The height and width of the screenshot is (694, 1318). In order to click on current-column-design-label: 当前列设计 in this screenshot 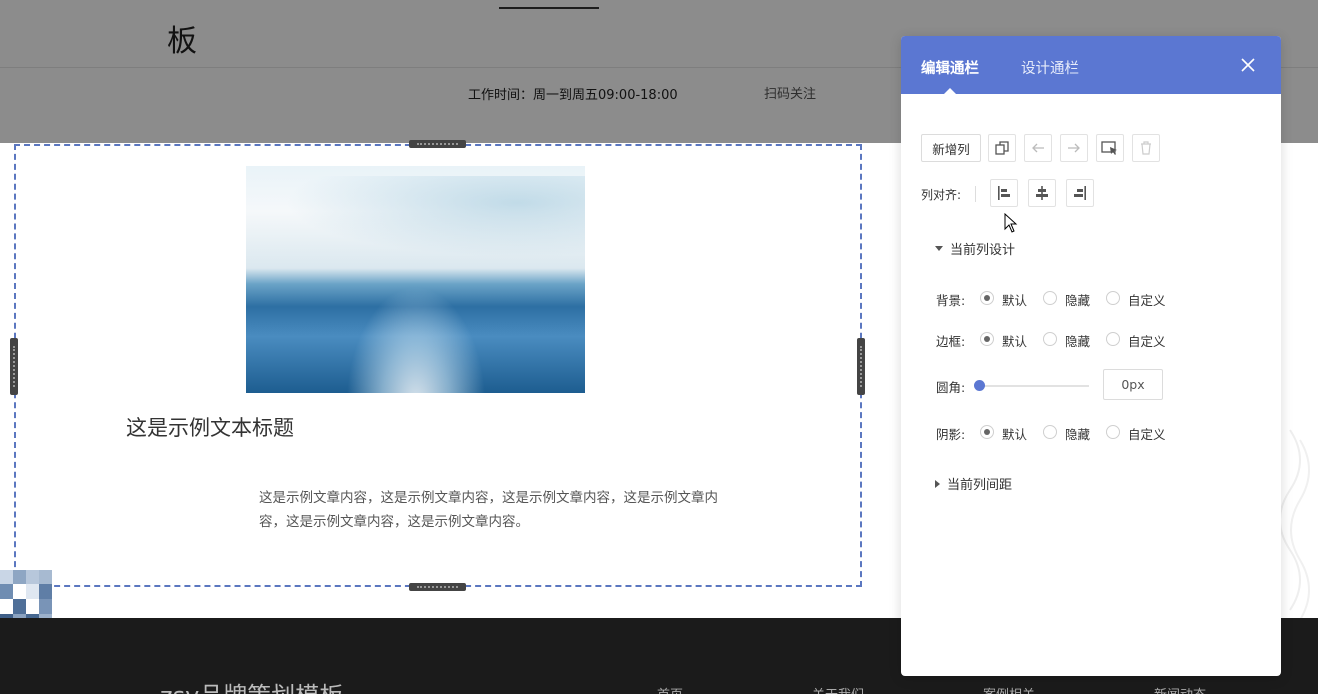, I will do `click(983, 250)`.